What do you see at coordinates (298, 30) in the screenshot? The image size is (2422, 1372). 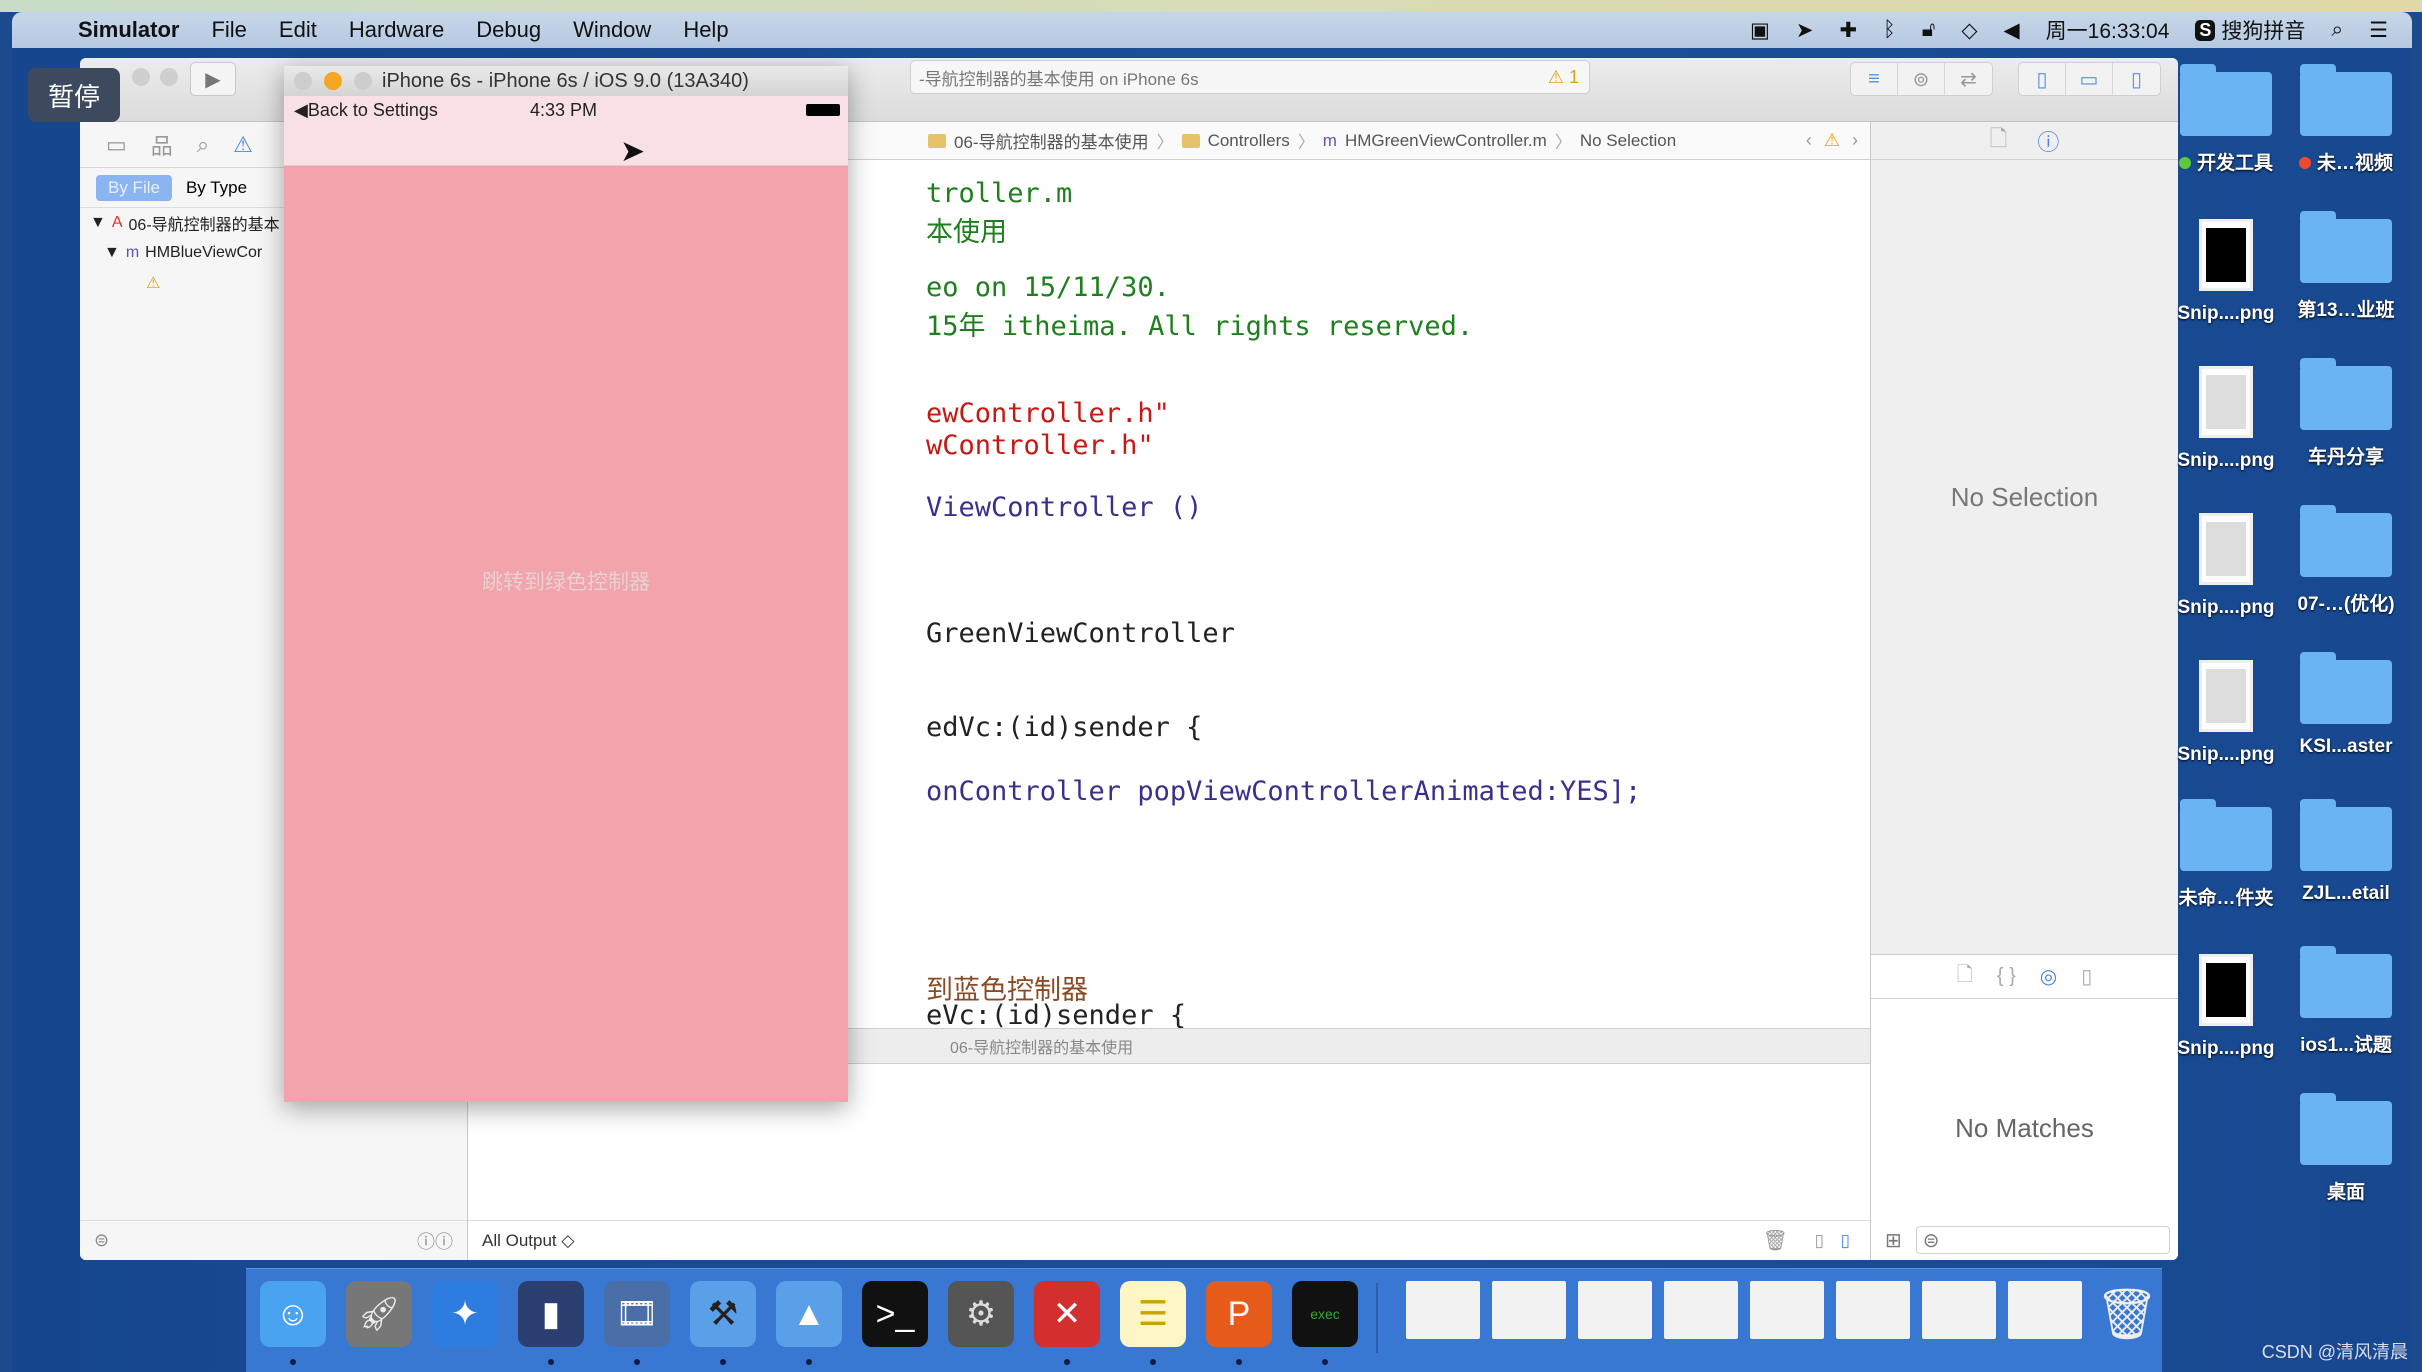 I see `menu-edit: Edit` at bounding box center [298, 30].